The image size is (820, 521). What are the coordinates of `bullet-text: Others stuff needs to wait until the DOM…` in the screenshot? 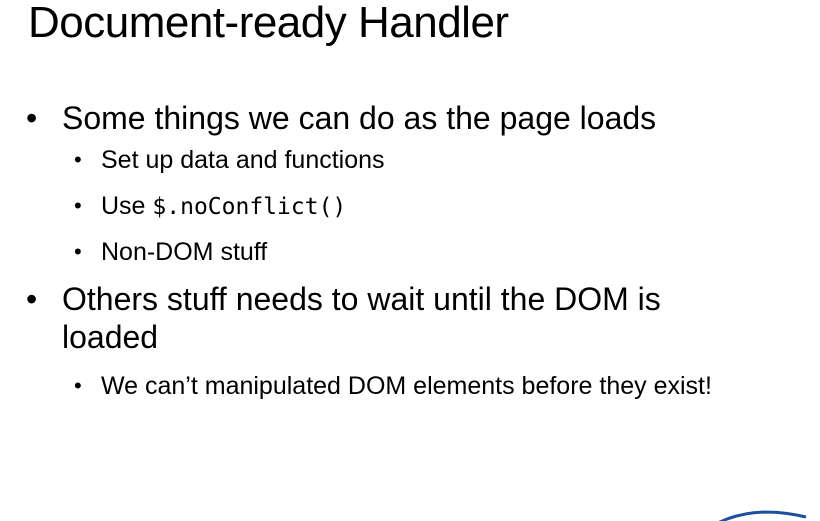 It's located at (361, 318).